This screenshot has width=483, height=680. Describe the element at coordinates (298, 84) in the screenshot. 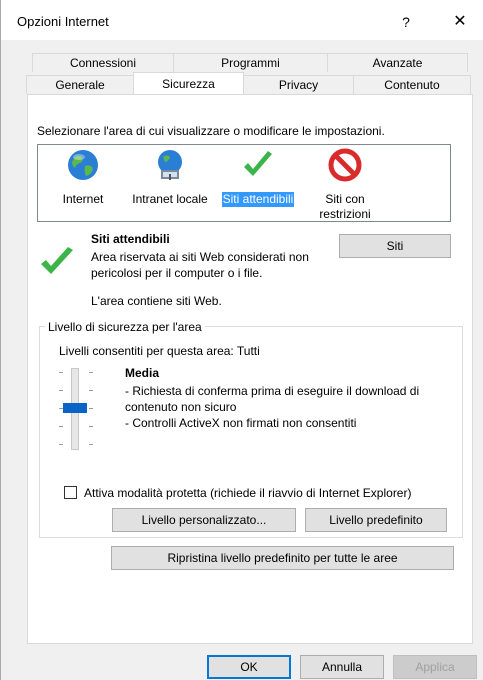

I see `tab-privacy: Privacy` at that location.